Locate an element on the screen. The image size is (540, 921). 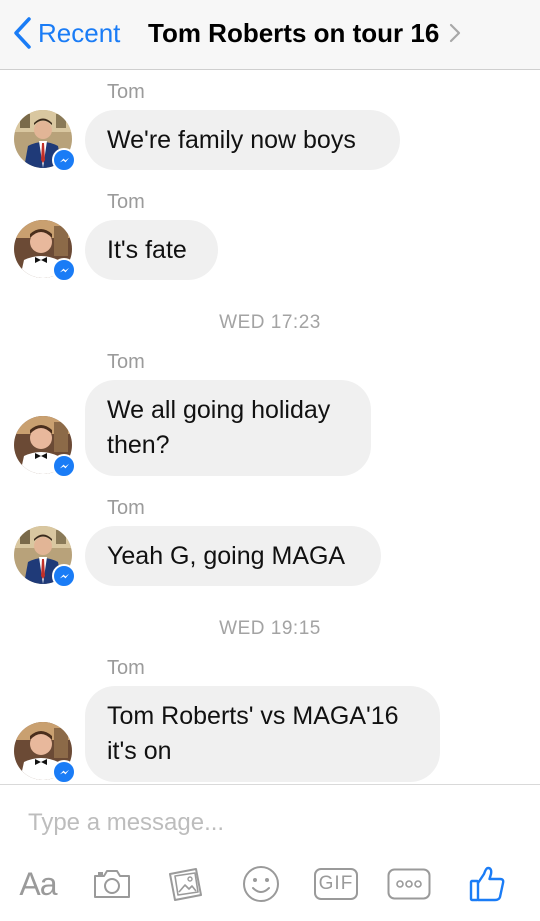
message-bubble: We all going holiday then? is located at coordinates (228, 428).